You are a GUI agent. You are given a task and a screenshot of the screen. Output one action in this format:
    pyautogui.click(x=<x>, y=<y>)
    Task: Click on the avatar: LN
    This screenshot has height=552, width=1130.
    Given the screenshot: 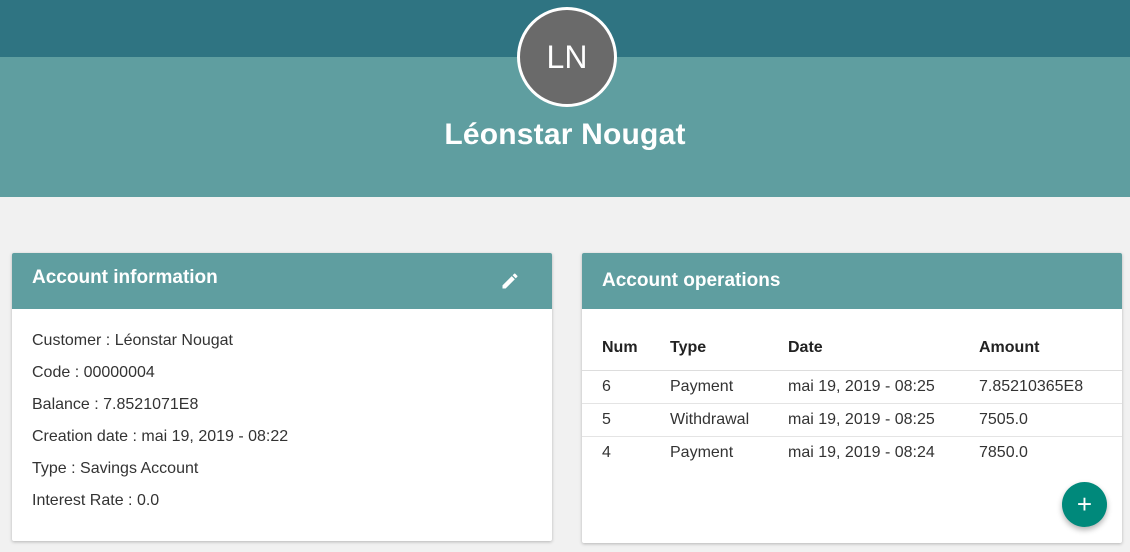 What is the action you would take?
    pyautogui.click(x=567, y=57)
    